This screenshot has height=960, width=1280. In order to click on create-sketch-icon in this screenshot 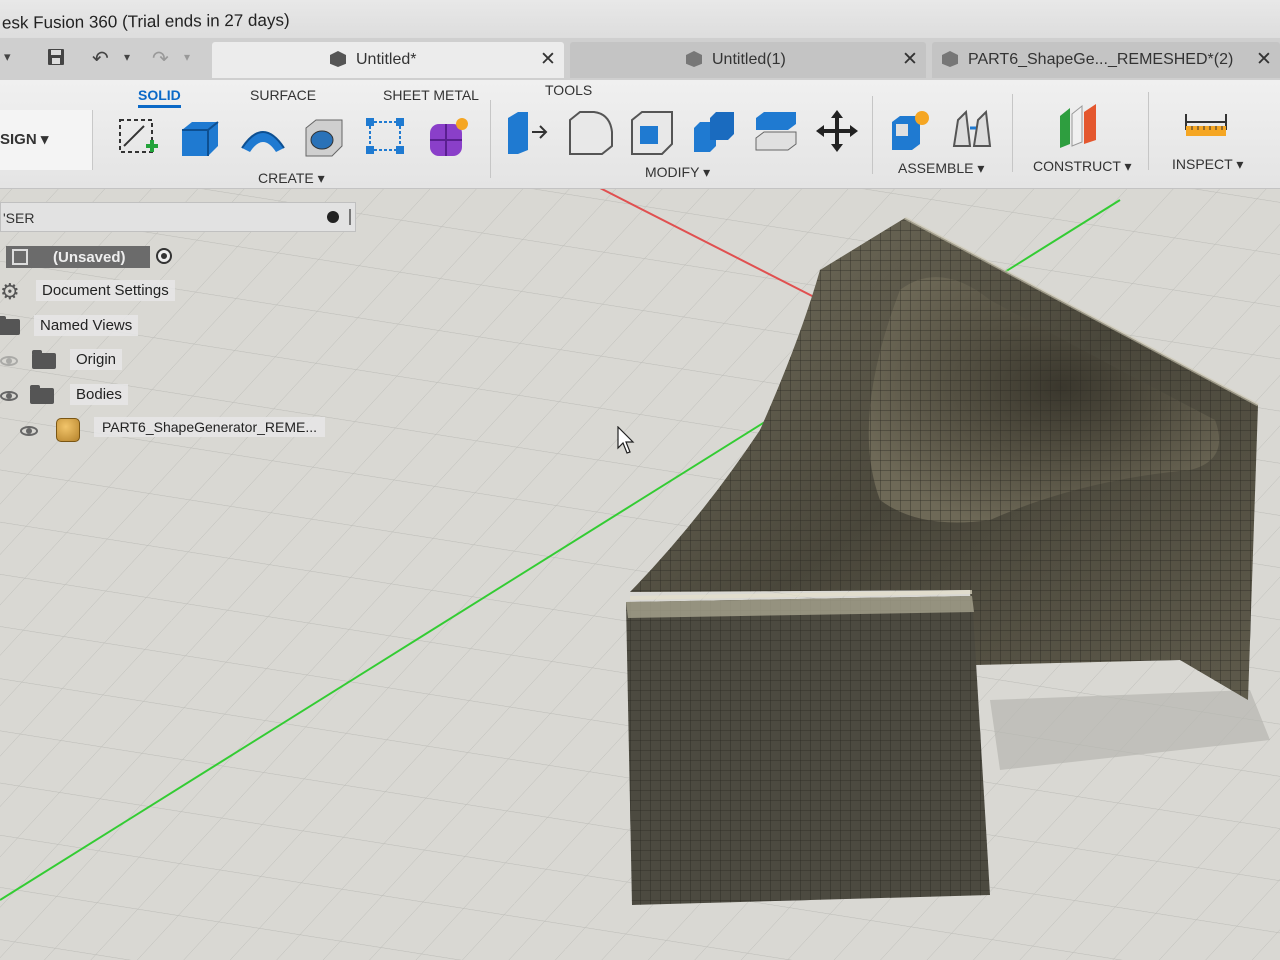, I will do `click(138, 138)`.